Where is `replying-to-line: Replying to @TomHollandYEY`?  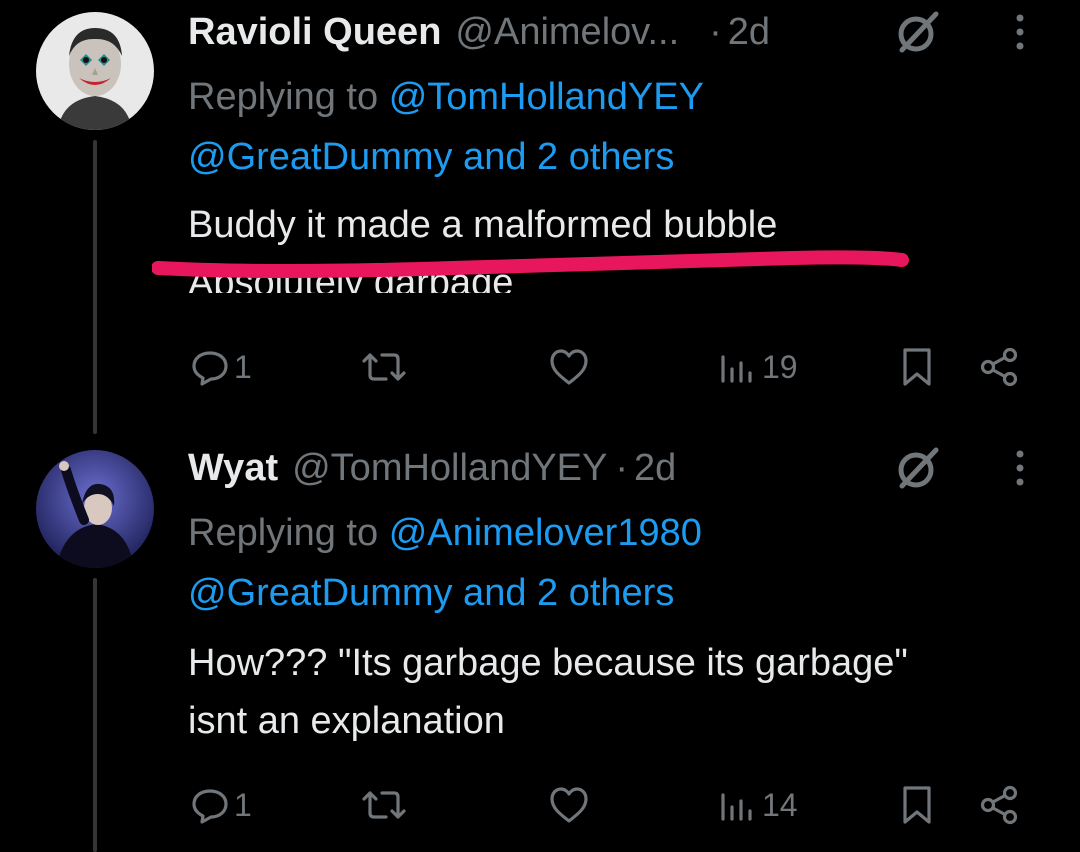
replying-to-line: Replying to @TomHollandYEY is located at coordinates (446, 97).